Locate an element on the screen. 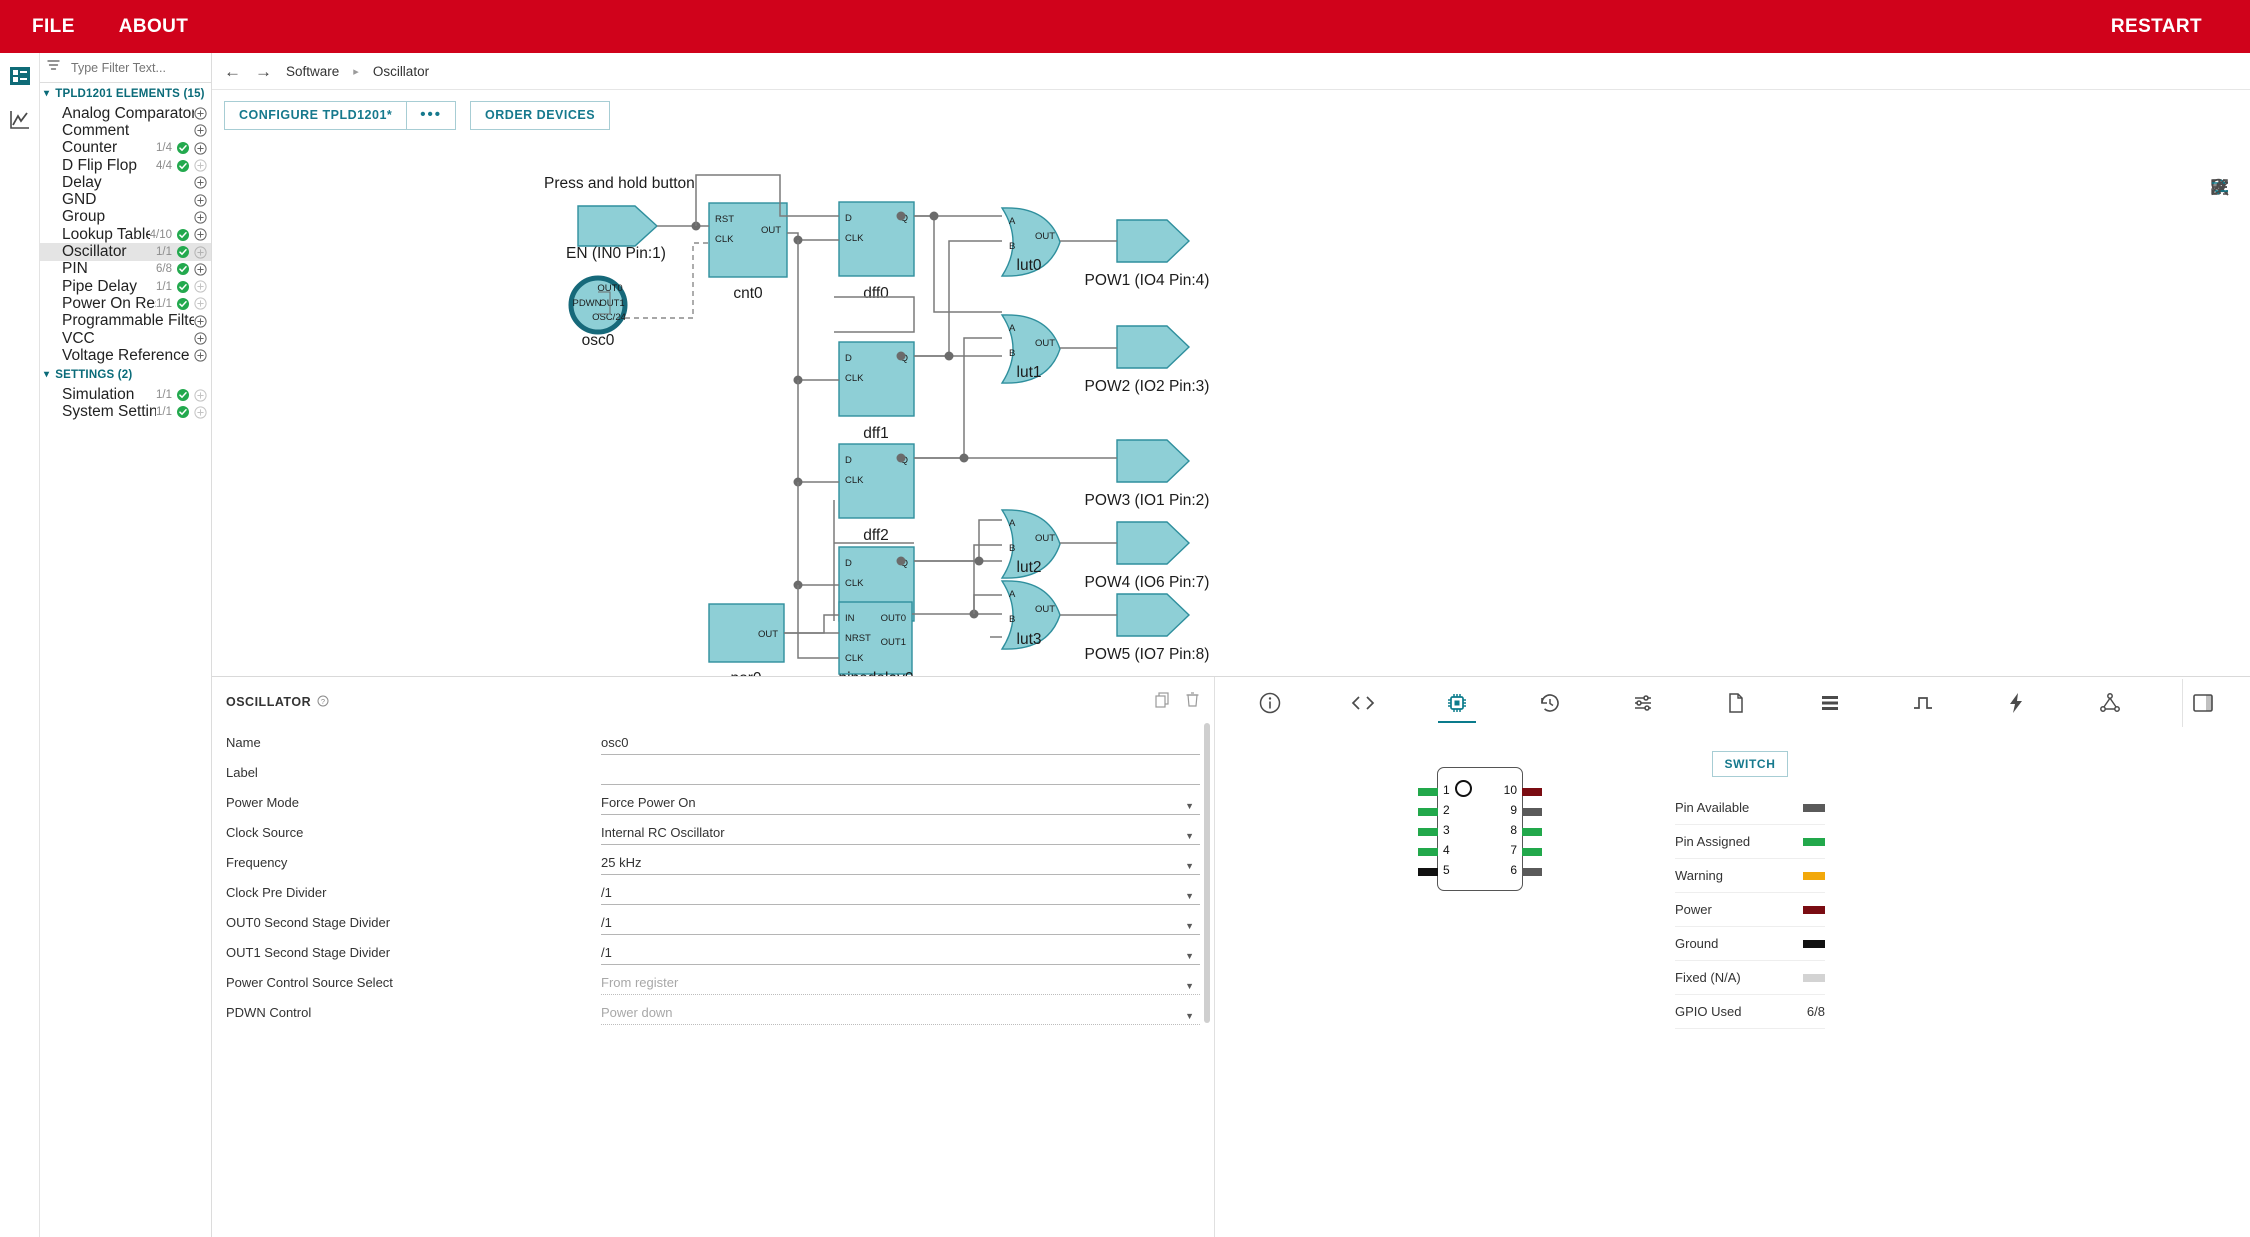  menu-about: ABOUT is located at coordinates (154, 26).